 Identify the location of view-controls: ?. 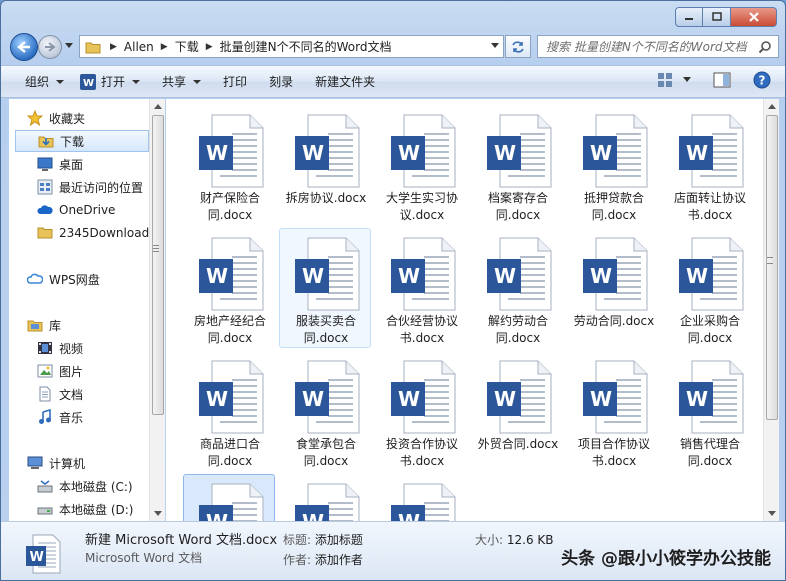
(714, 80).